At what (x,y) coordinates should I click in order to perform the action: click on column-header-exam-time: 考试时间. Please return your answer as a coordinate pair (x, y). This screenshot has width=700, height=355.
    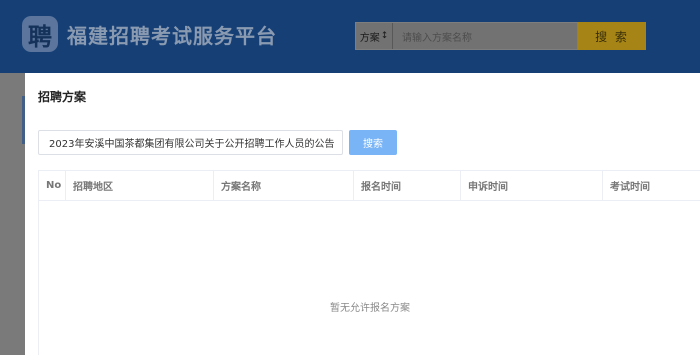
    Looking at the image, I should click on (651, 185).